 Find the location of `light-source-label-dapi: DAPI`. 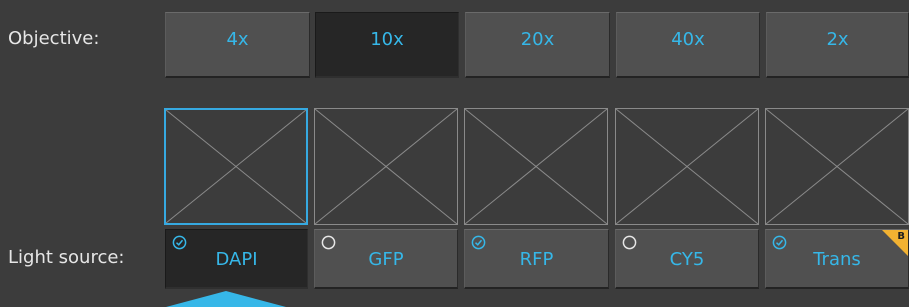

light-source-label-dapi: DAPI is located at coordinates (236, 259).